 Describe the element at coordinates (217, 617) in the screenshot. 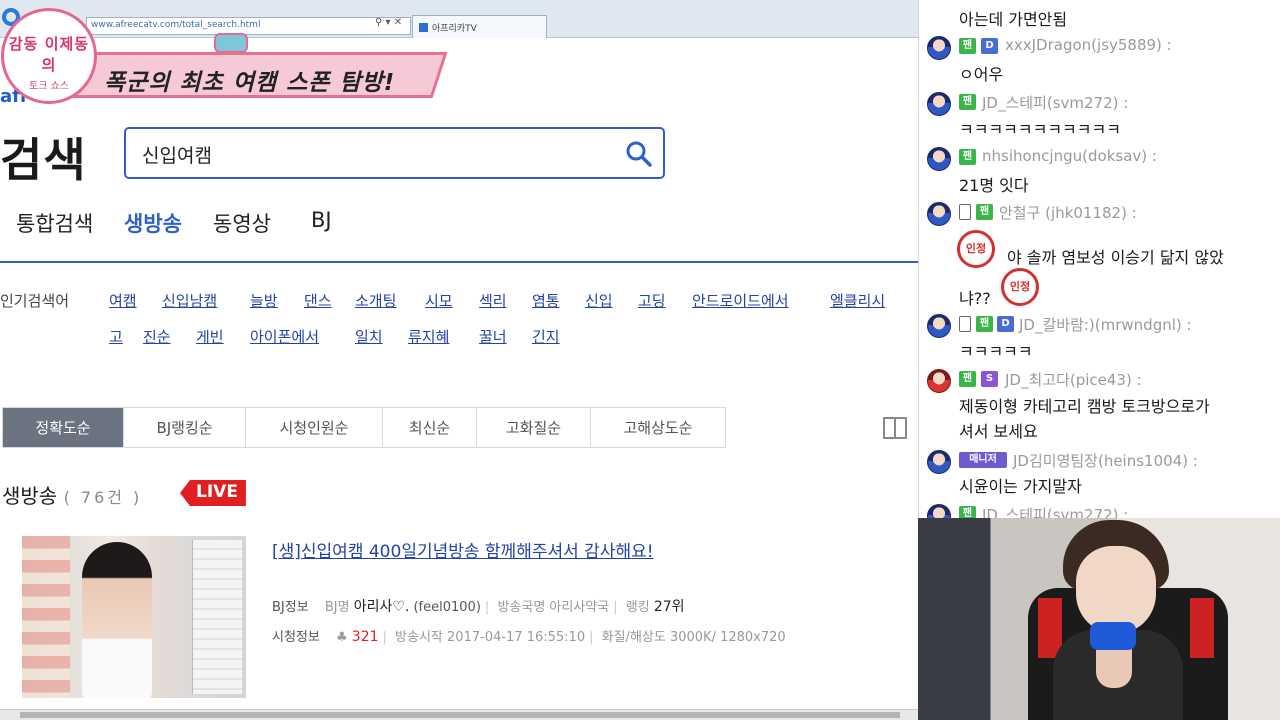

I see `thumbnail-chat` at that location.